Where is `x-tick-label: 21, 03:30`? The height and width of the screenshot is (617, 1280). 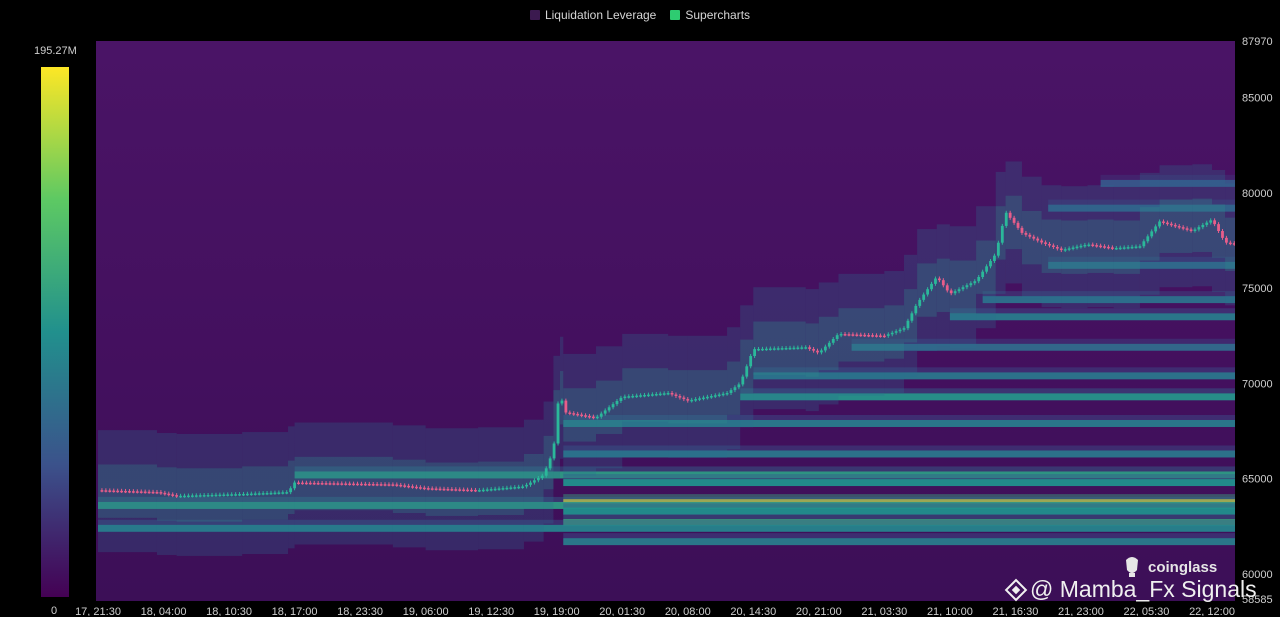
x-tick-label: 21, 03:30 is located at coordinates (884, 611).